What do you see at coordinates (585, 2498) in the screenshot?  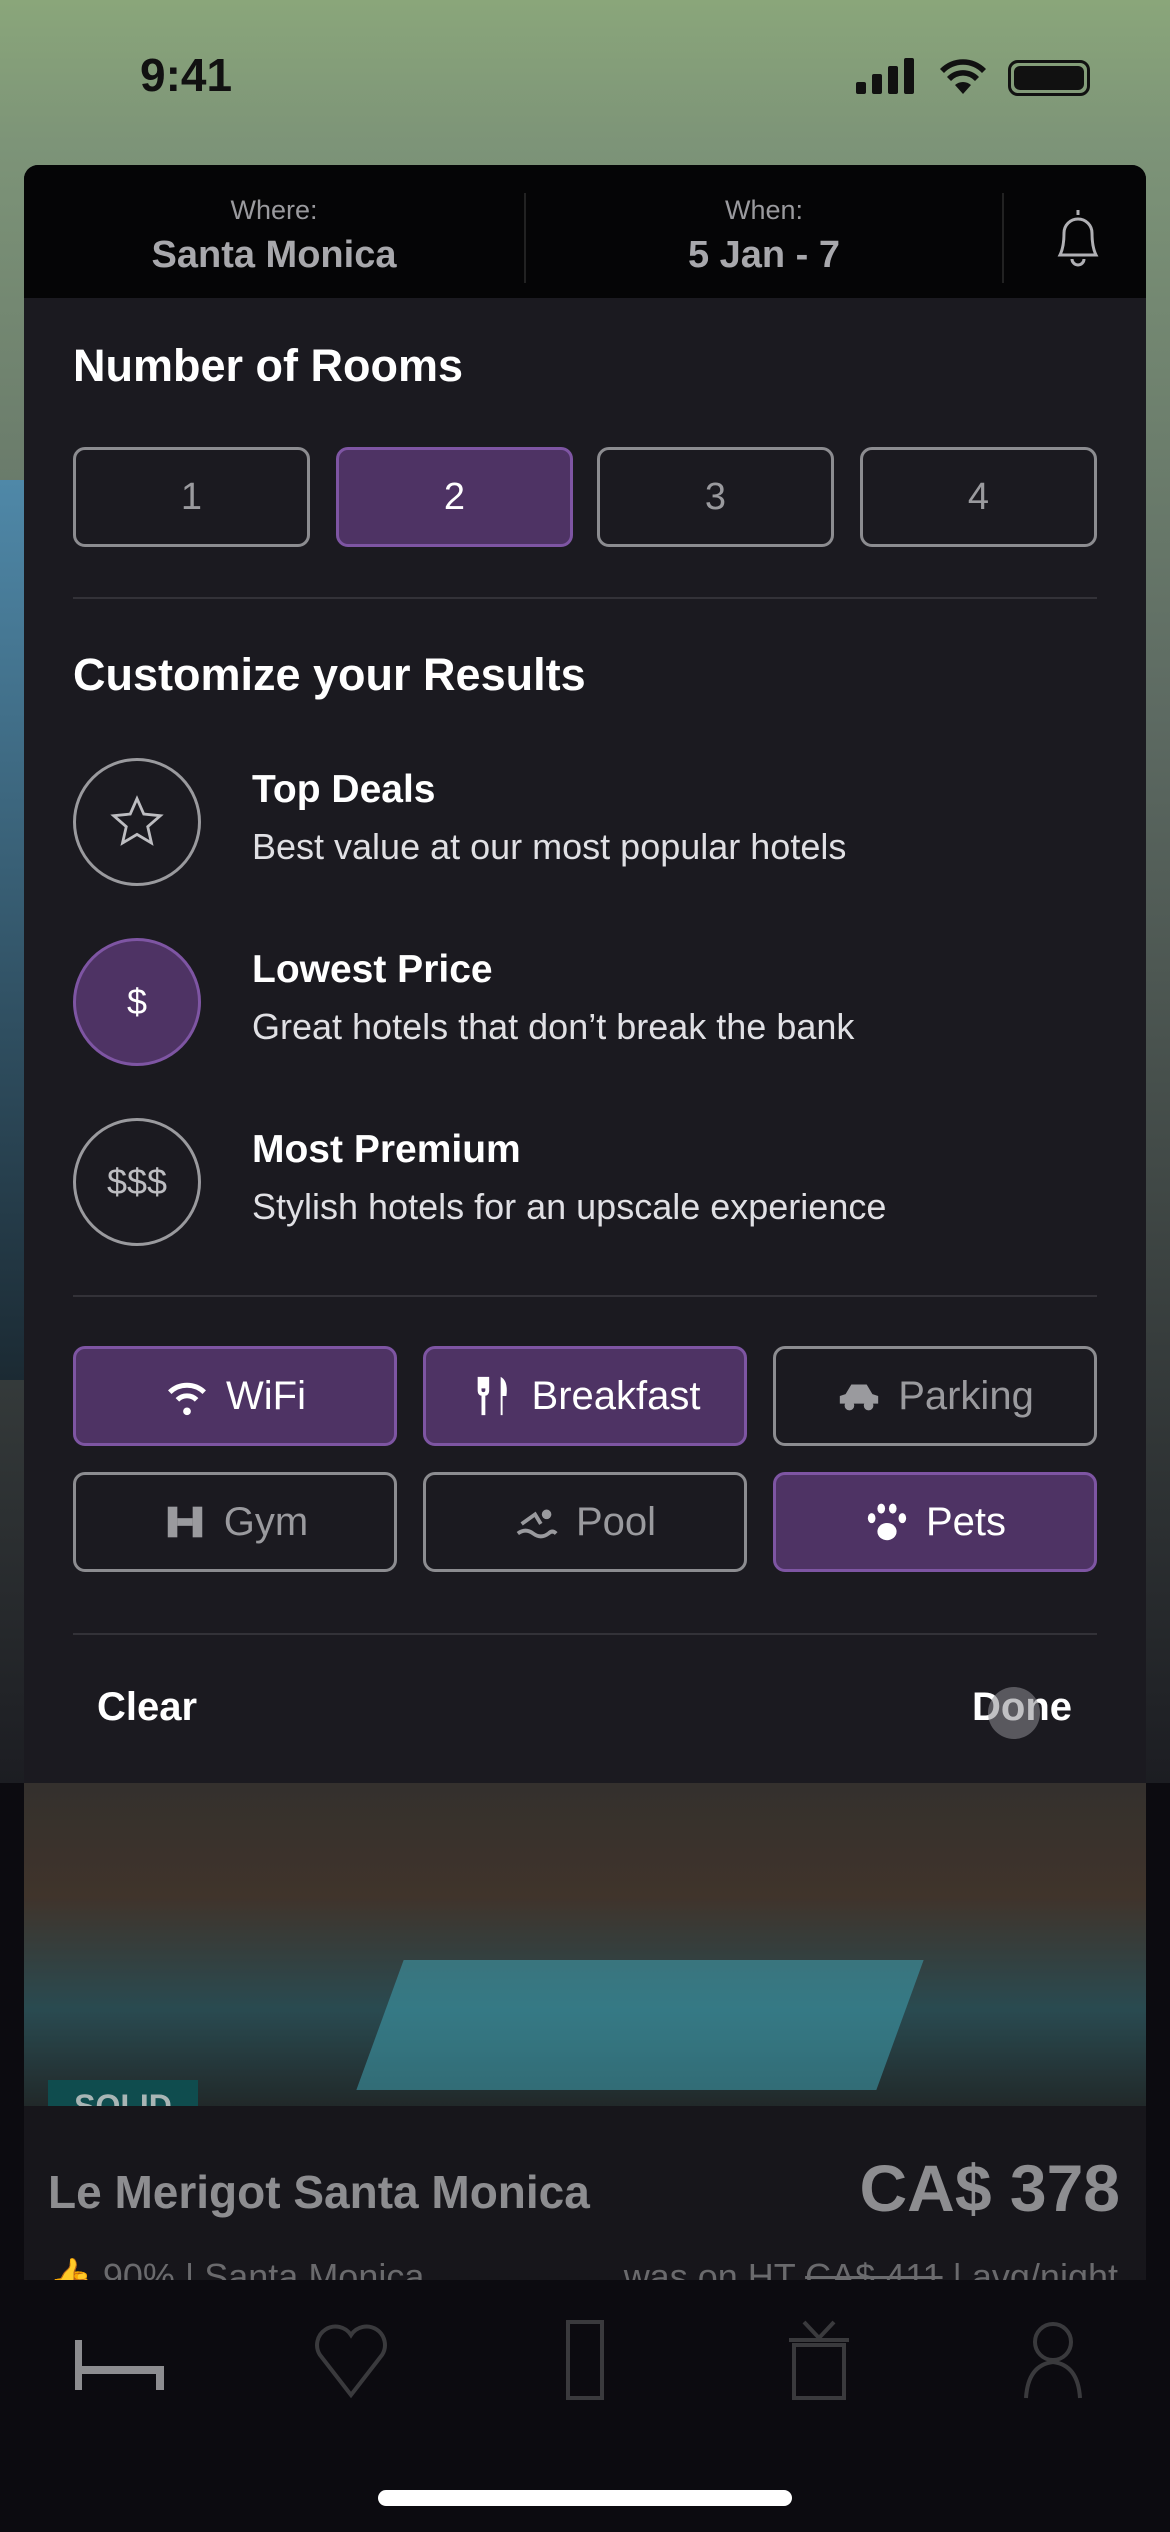 I see `home-indicator` at bounding box center [585, 2498].